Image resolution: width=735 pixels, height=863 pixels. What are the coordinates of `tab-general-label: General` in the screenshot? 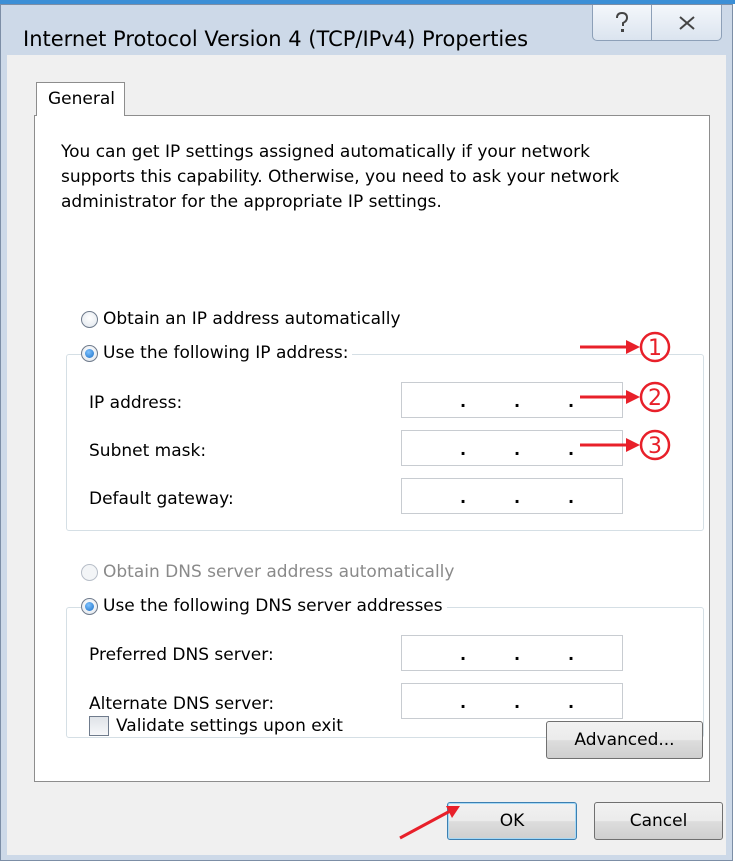 It's located at (81, 99).